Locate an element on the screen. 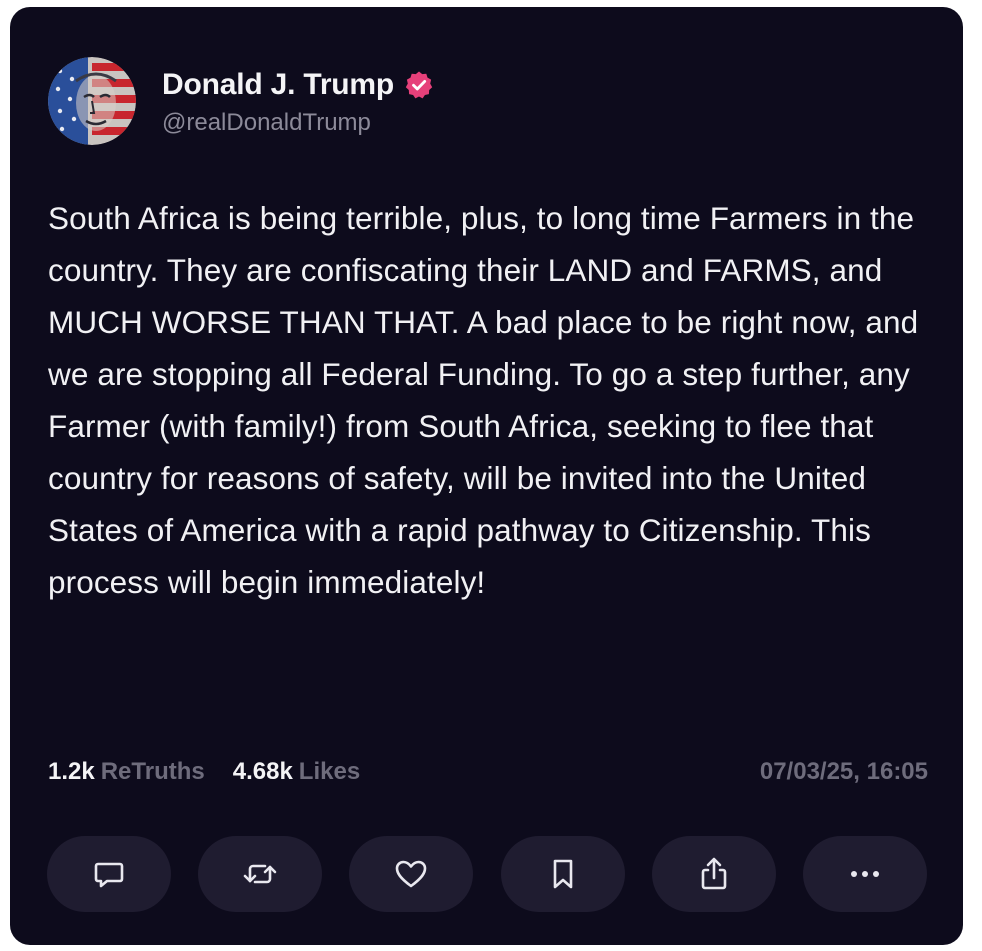 The width and height of the screenshot is (982, 951). likes-label: Likes is located at coordinates (329, 772).